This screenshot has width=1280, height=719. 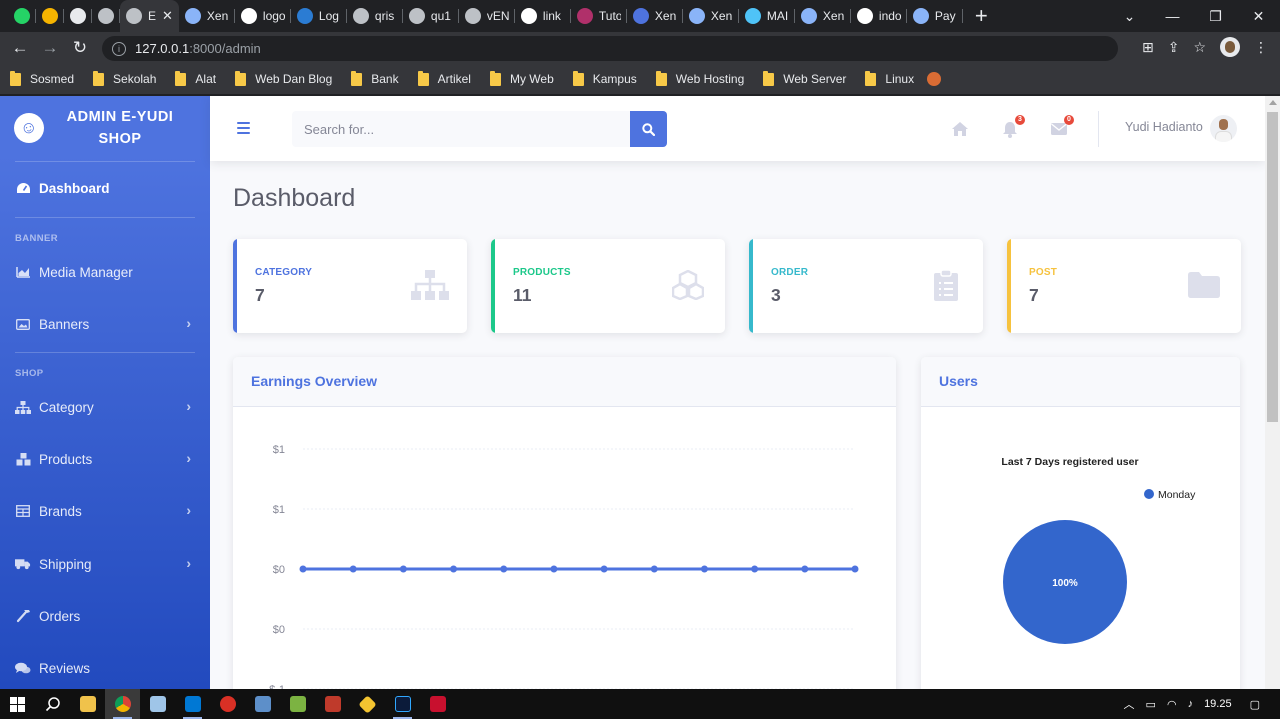 I want to click on bookmark-folder: Linux, so click(x=889, y=78).